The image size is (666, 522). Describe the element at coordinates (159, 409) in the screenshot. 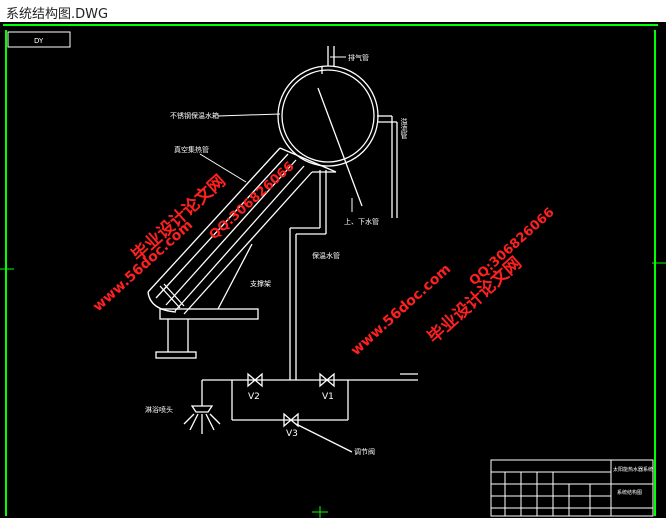

I see `label-shower: 淋浴喷头` at that location.